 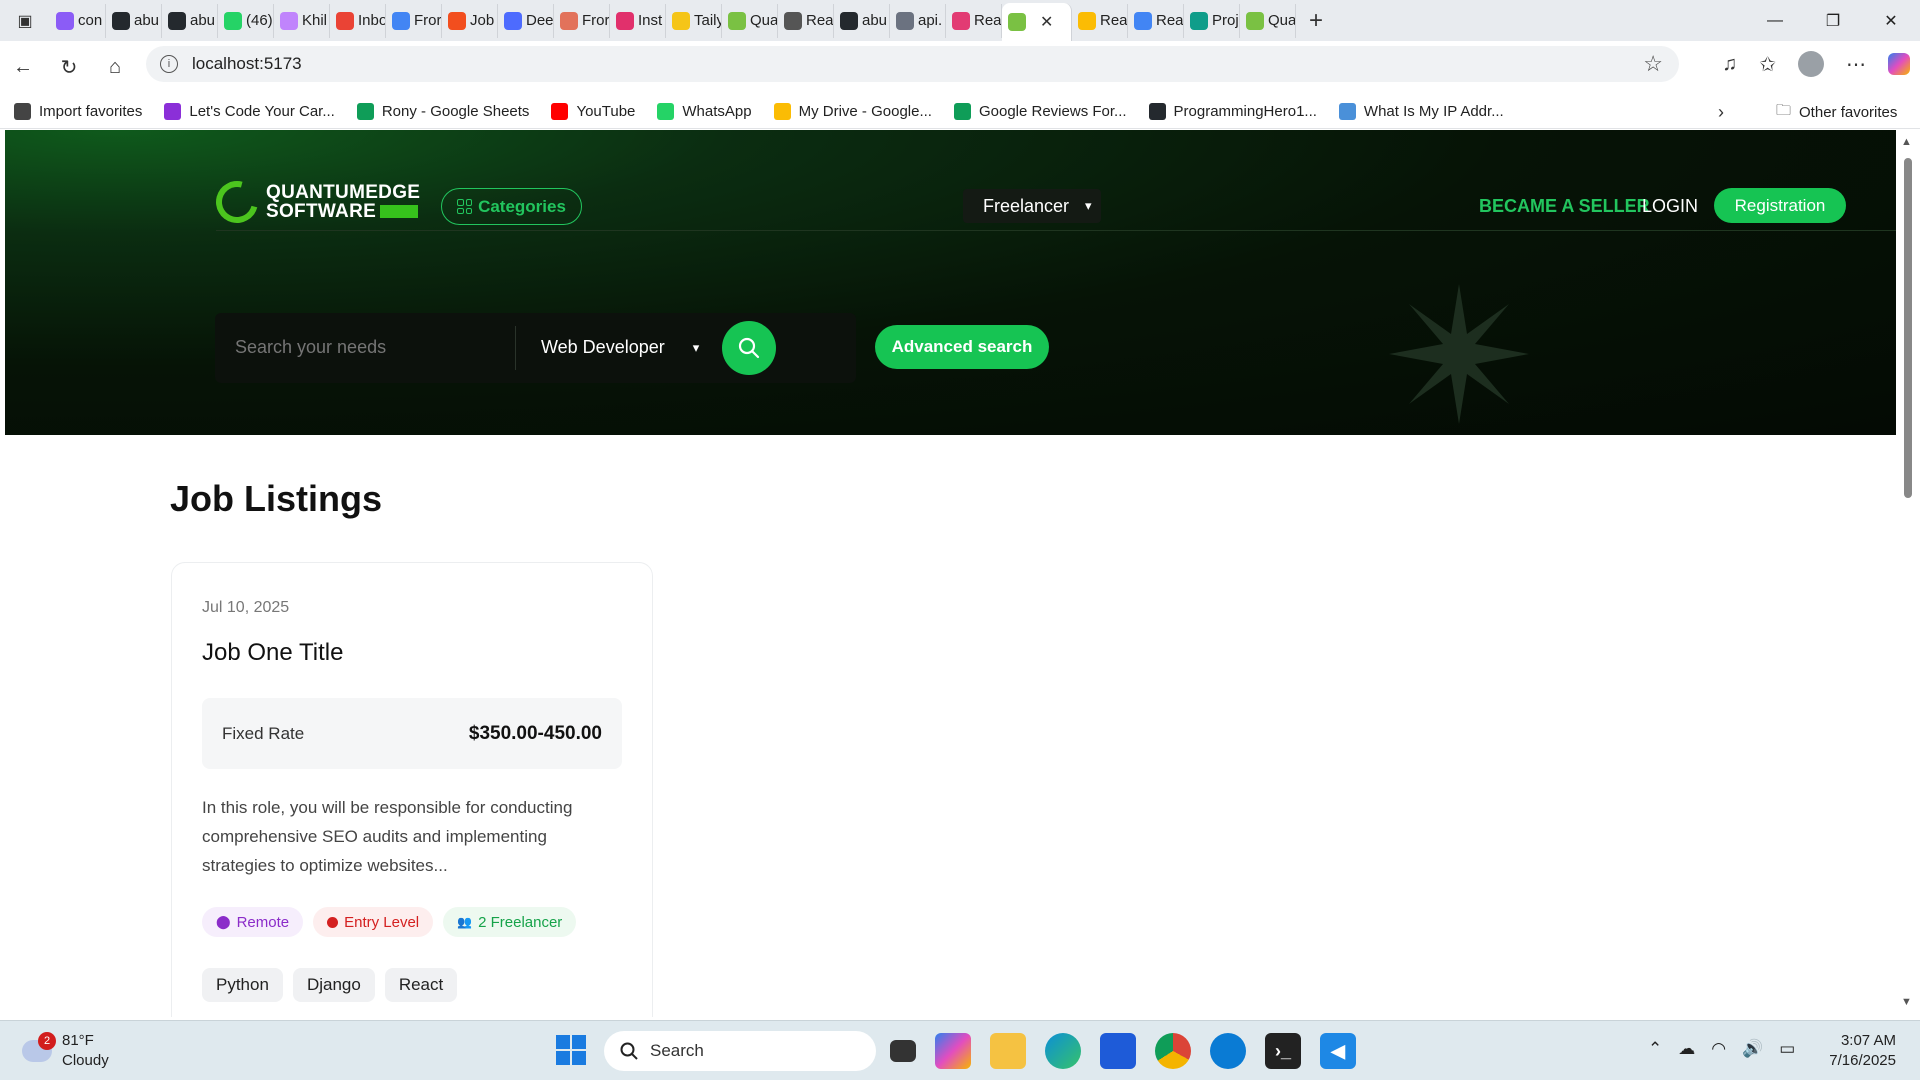 I want to click on page-scrollbar: ▲ ▼, so click(x=1908, y=573).